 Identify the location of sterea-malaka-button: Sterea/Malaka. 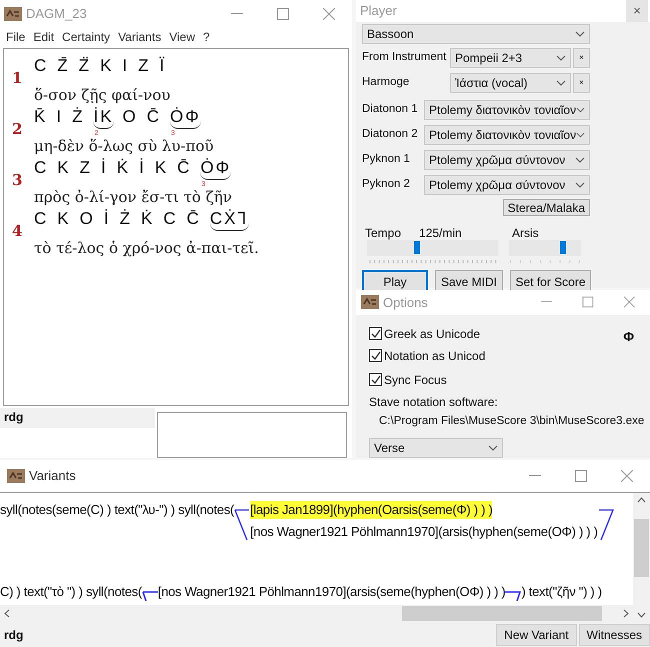
(546, 207).